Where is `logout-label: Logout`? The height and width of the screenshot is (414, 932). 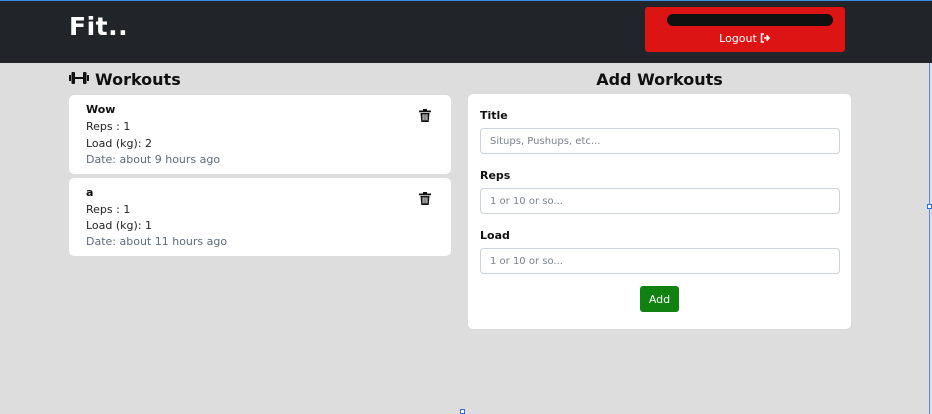 logout-label: Logout is located at coordinates (738, 38).